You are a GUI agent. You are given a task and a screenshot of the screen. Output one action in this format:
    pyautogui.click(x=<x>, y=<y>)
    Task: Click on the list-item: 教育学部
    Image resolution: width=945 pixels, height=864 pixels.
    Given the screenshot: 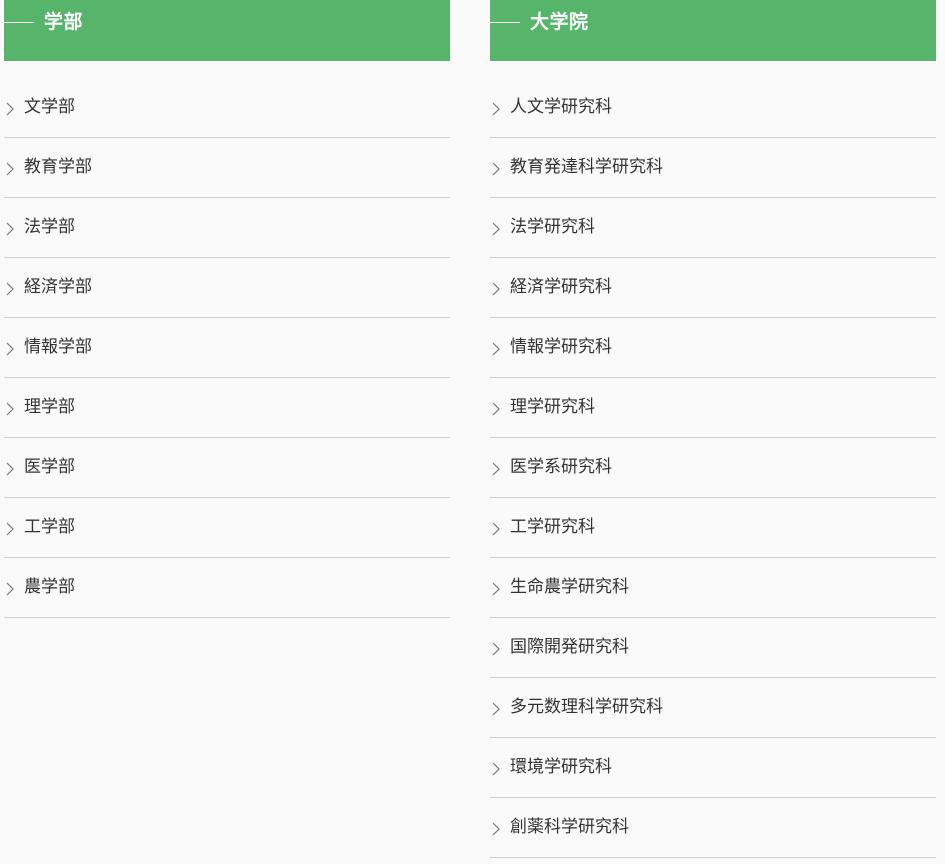 What is the action you would take?
    pyautogui.click(x=227, y=168)
    